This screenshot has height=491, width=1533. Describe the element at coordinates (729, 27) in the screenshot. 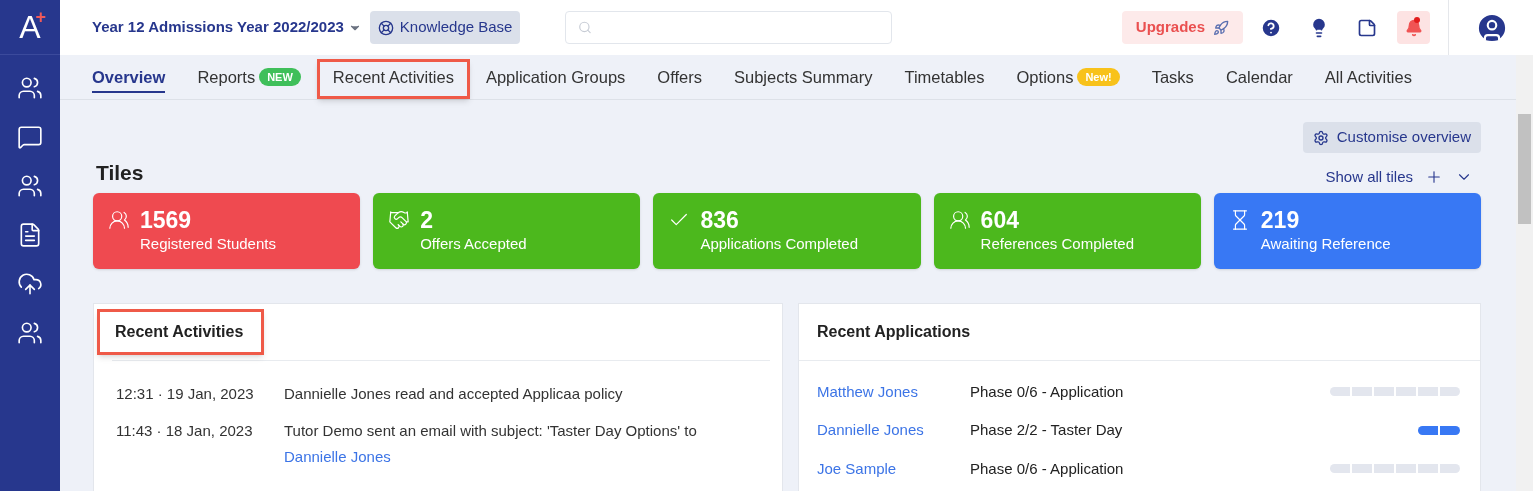

I see `search-field` at that location.